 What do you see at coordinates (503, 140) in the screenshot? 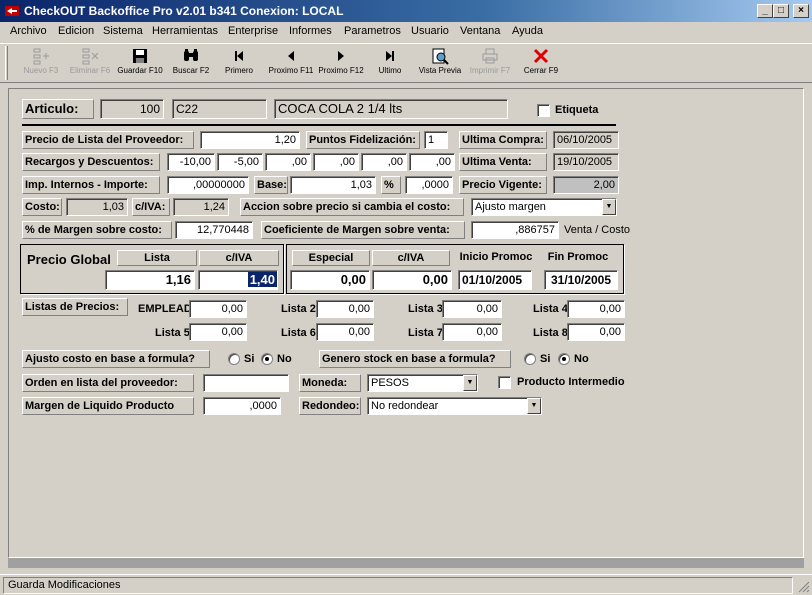
I see `ultima-compra-label: Ultima Compra:` at bounding box center [503, 140].